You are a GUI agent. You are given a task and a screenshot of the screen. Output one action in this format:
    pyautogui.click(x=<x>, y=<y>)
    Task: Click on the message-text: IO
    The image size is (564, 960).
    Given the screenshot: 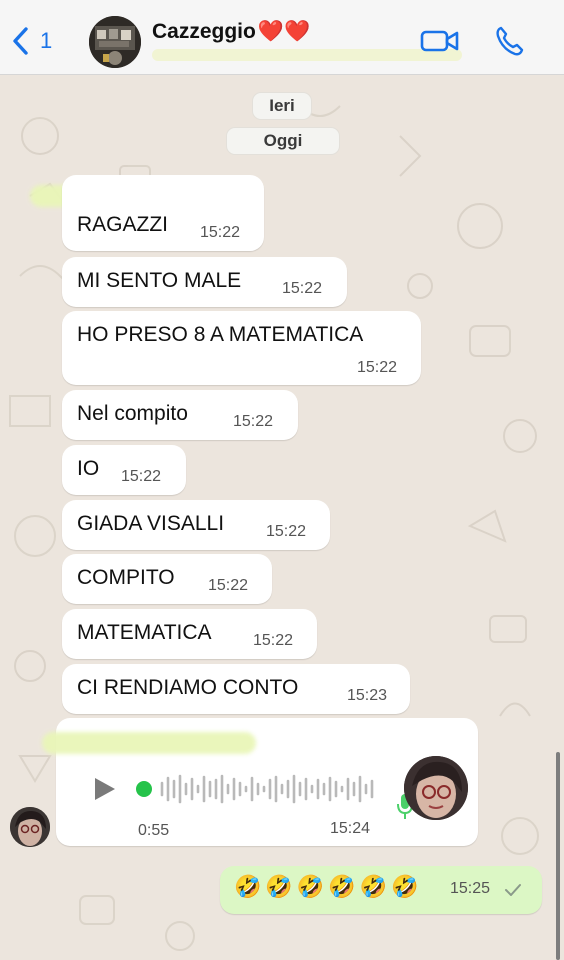 What is the action you would take?
    pyautogui.click(x=88, y=468)
    